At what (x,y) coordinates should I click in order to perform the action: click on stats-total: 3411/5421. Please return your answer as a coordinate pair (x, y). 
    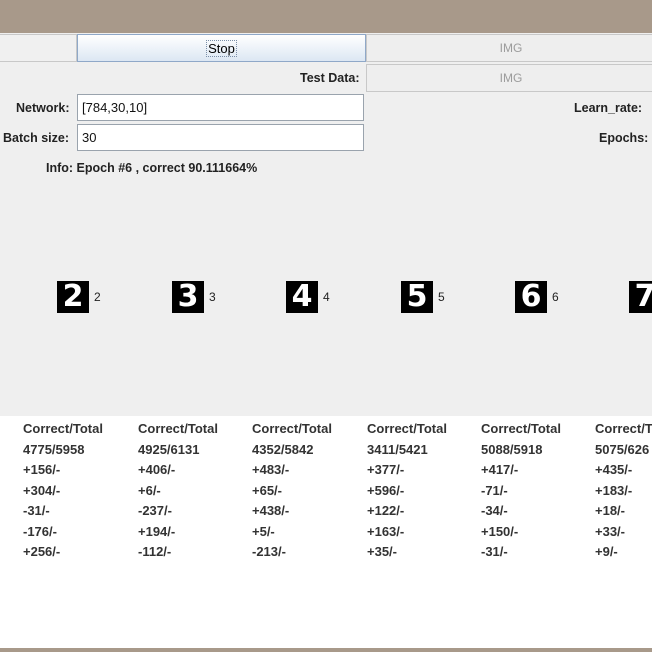
    Looking at the image, I should click on (397, 449).